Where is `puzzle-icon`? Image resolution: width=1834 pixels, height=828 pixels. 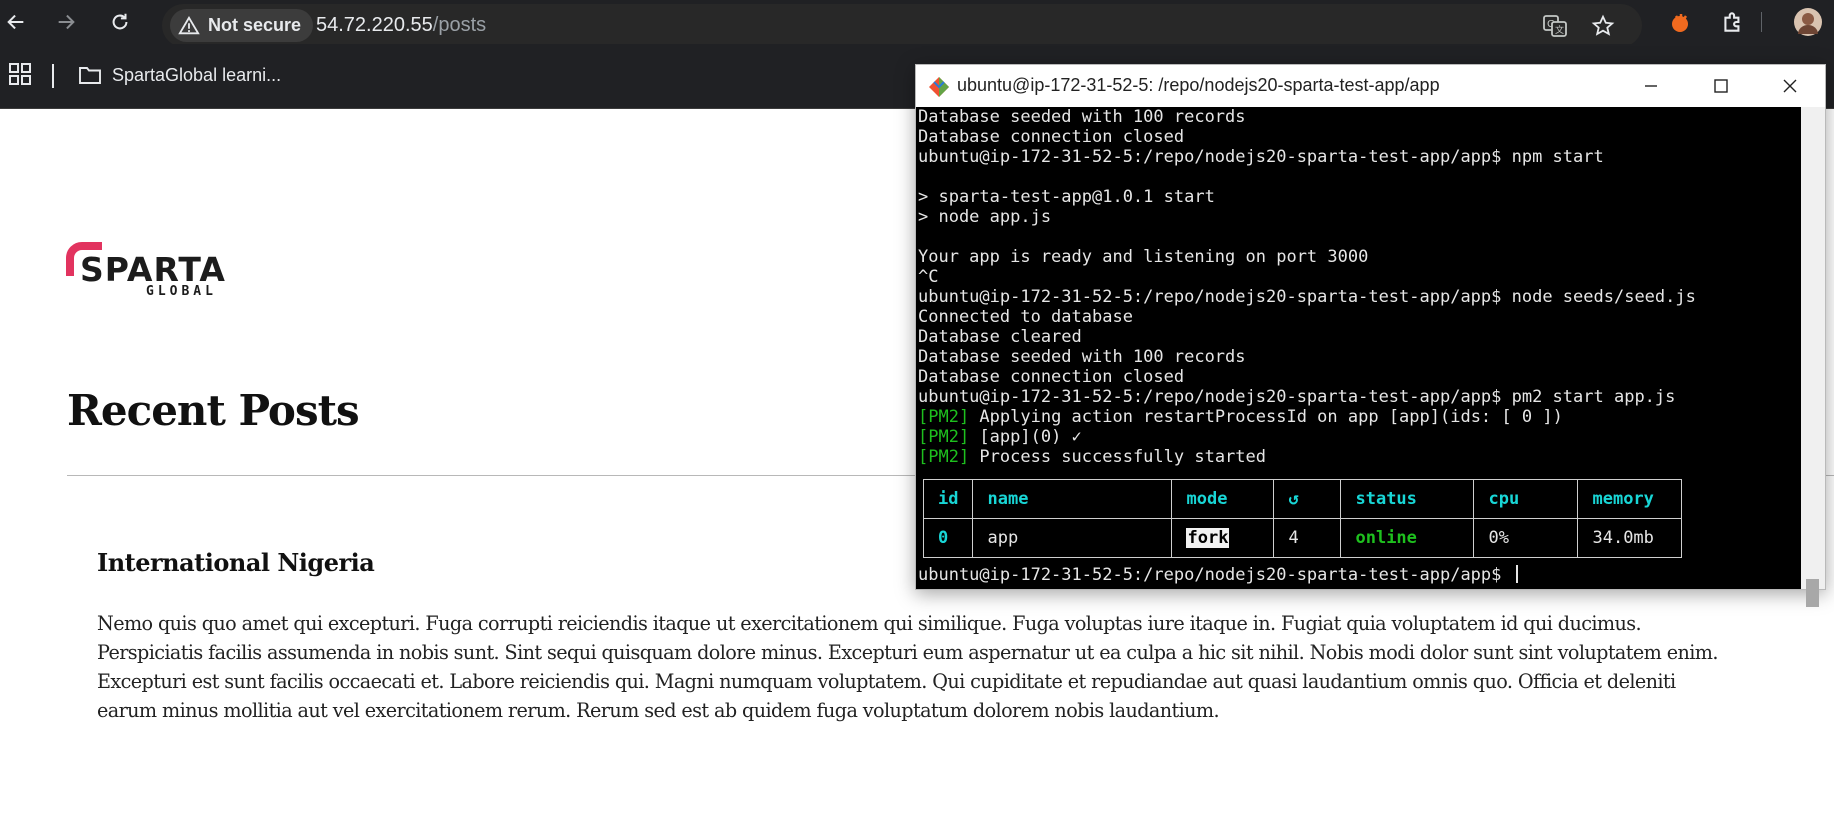 puzzle-icon is located at coordinates (1732, 22).